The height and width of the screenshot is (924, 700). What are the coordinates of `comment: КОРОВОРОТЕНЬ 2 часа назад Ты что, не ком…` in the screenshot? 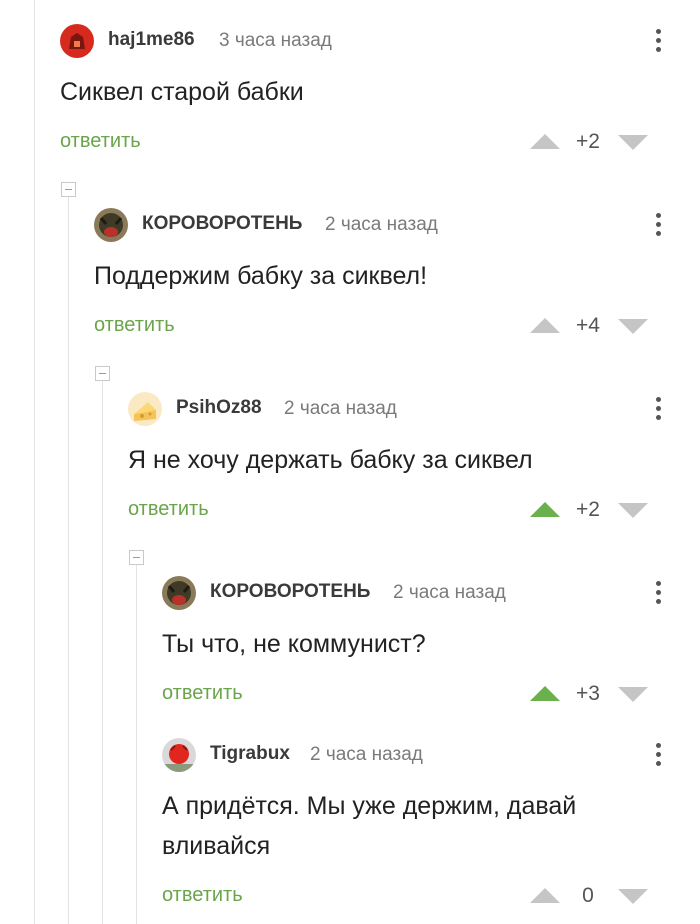 It's located at (431, 647).